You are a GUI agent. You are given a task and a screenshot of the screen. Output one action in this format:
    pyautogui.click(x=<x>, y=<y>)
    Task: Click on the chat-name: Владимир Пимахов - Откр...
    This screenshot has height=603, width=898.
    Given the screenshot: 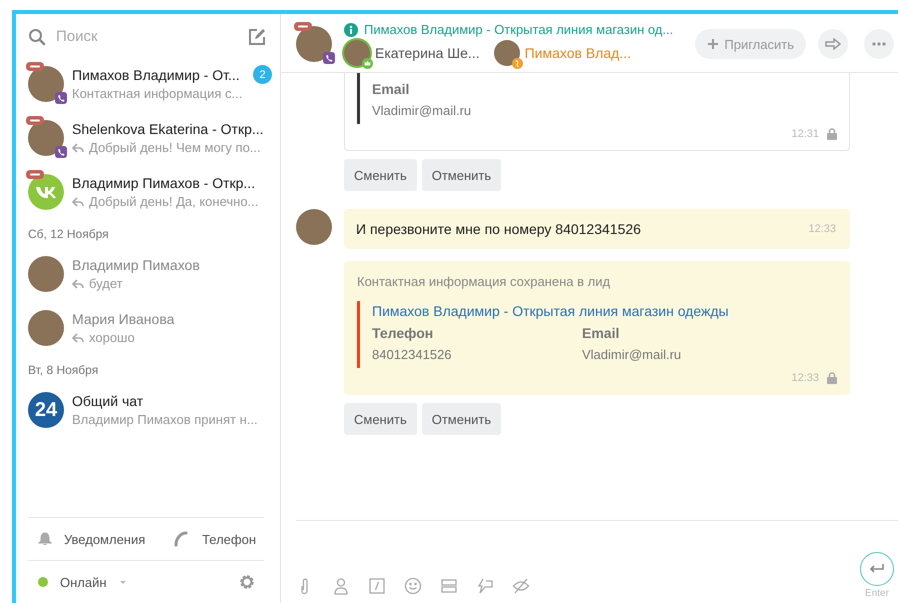 What is the action you would take?
    pyautogui.click(x=164, y=183)
    